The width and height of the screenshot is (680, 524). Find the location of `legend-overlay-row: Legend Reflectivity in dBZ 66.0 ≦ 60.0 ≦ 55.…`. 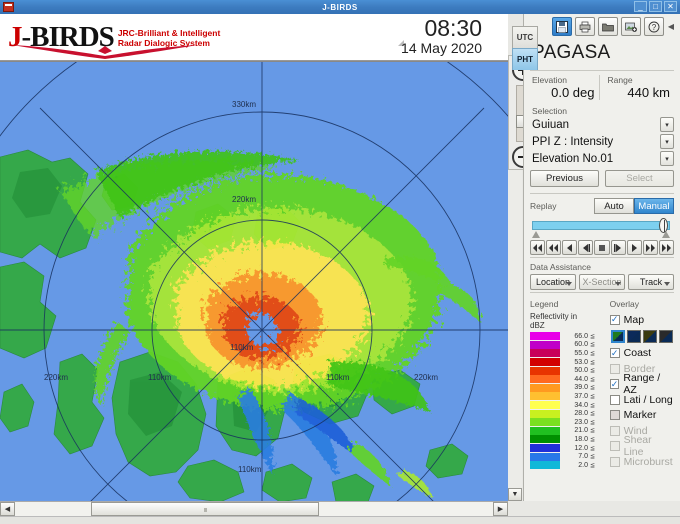

legend-overlay-row: Legend Reflectivity in dBZ 66.0 ≦ 60.0 ≦ 55.… is located at coordinates (602, 384).